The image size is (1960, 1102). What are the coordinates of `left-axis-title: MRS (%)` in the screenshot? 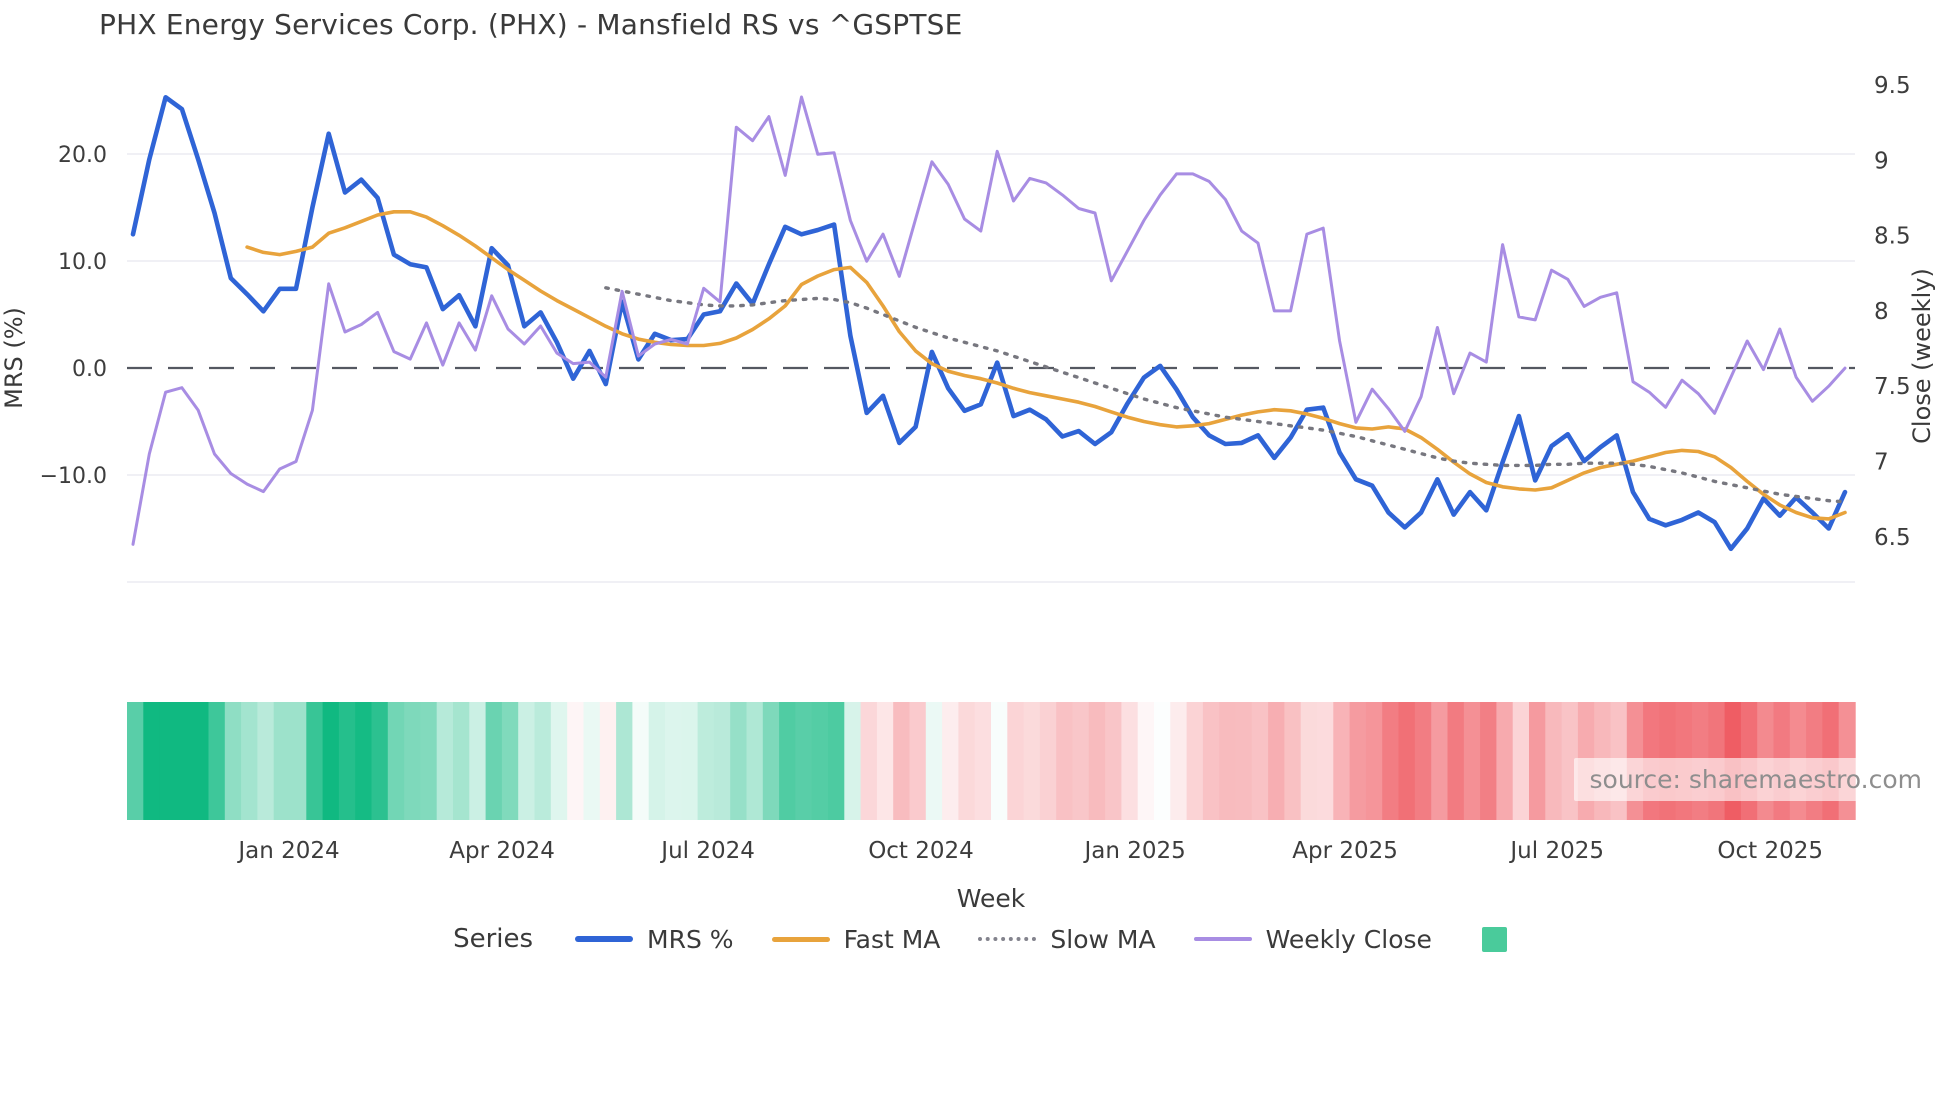 It's located at (14, 358).